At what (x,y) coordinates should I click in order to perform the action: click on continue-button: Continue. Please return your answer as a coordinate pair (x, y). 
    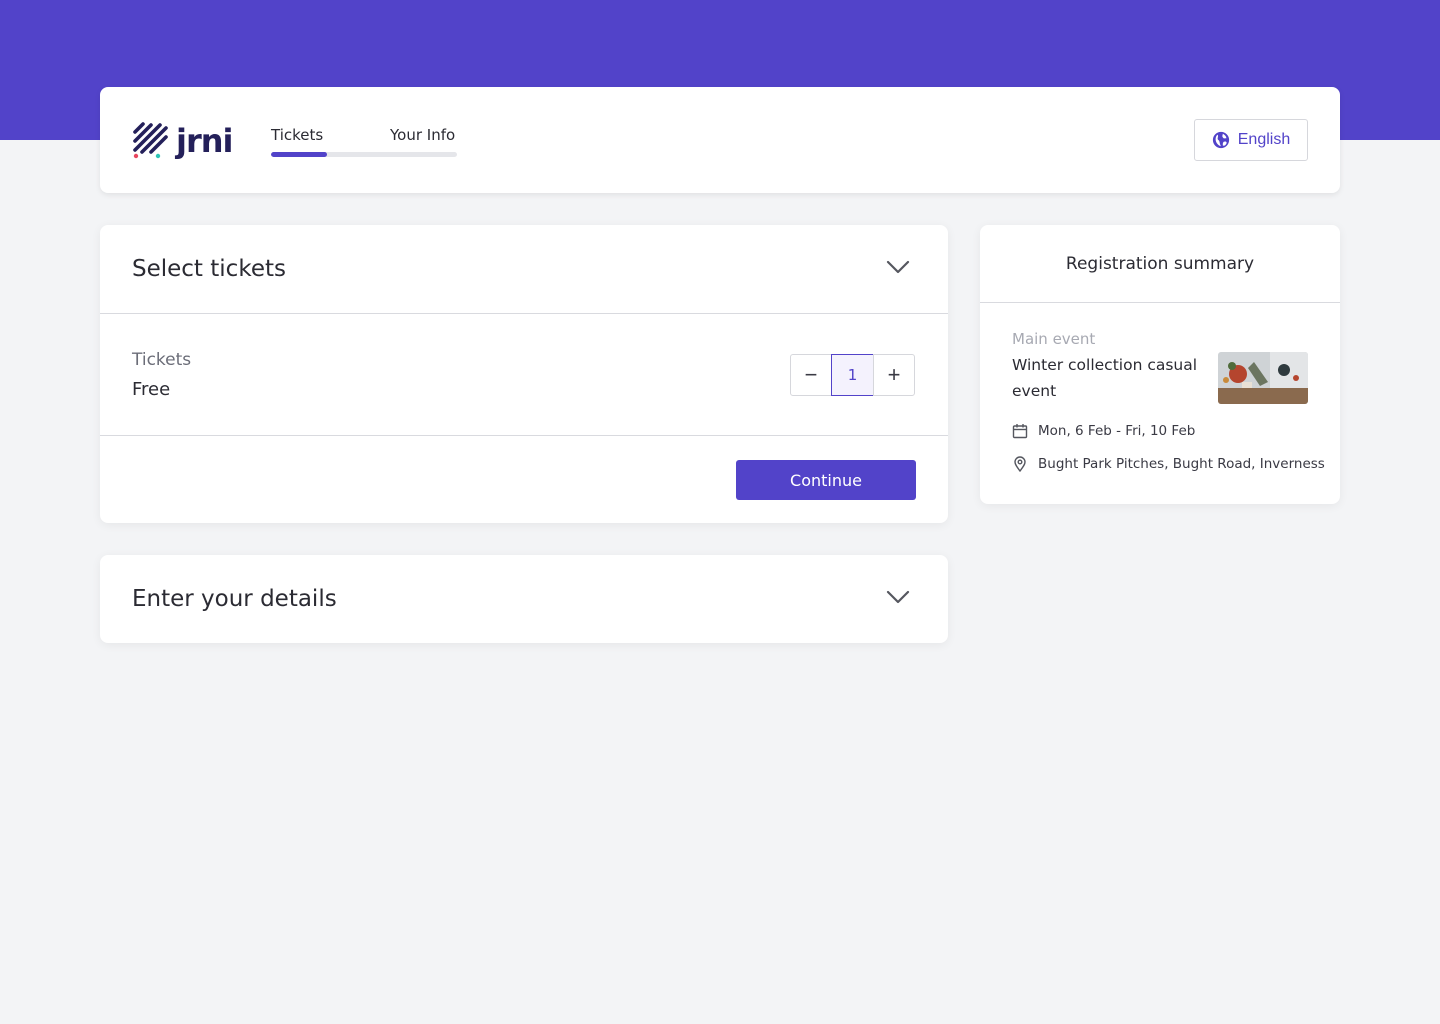
    Looking at the image, I should click on (826, 480).